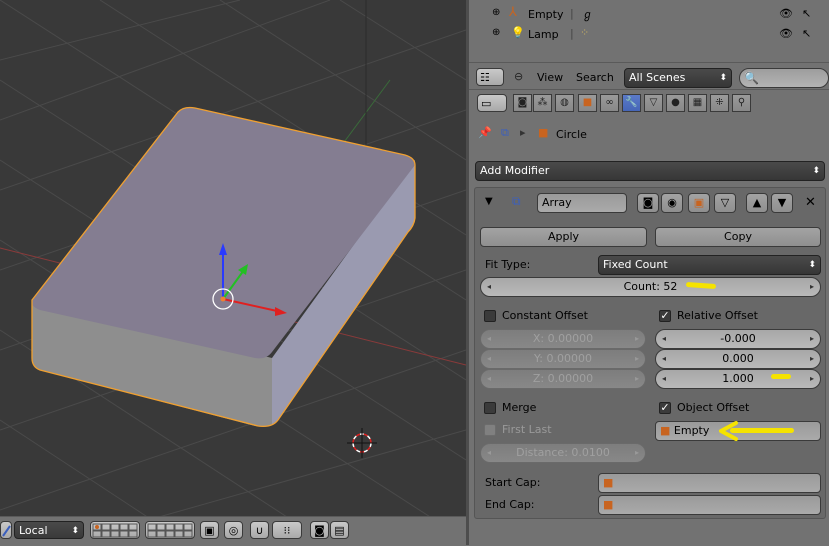  I want to click on relative-offset-checkbox: ✓, so click(665, 316).